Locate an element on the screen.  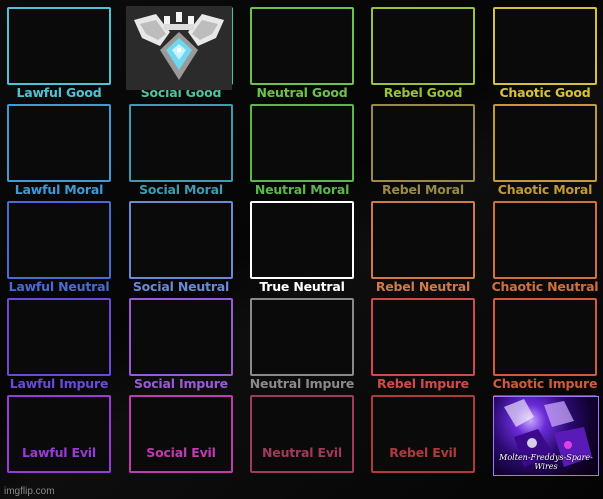
alignment-cell: Neutral Good is located at coordinates (302, 53).